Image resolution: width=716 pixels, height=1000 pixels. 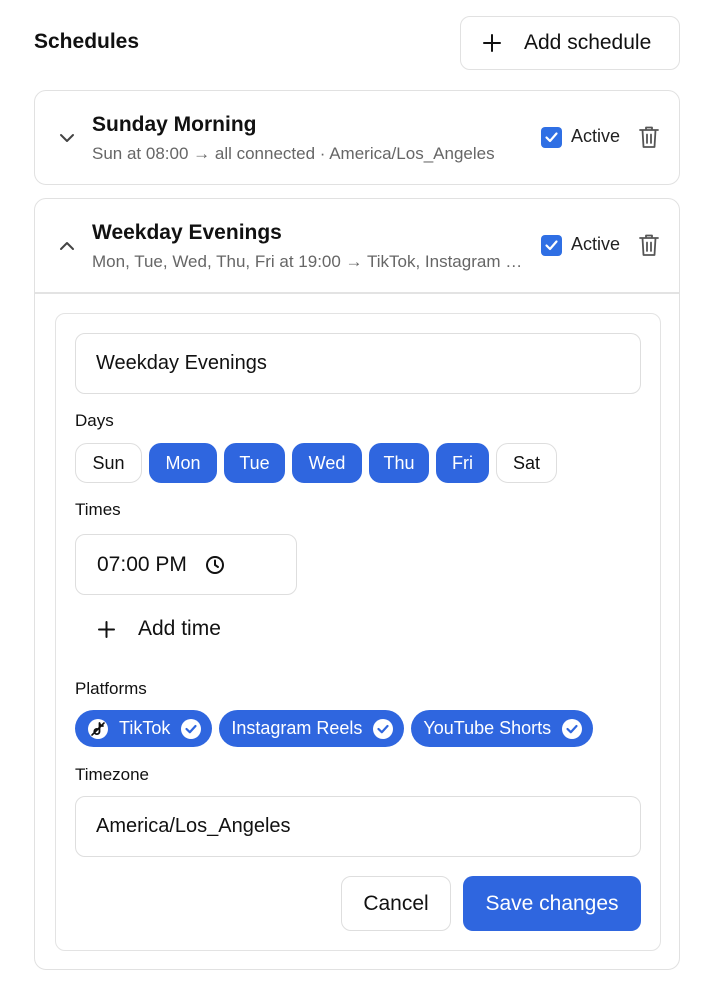 I want to click on platforms-label: Platforms, so click(x=111, y=688).